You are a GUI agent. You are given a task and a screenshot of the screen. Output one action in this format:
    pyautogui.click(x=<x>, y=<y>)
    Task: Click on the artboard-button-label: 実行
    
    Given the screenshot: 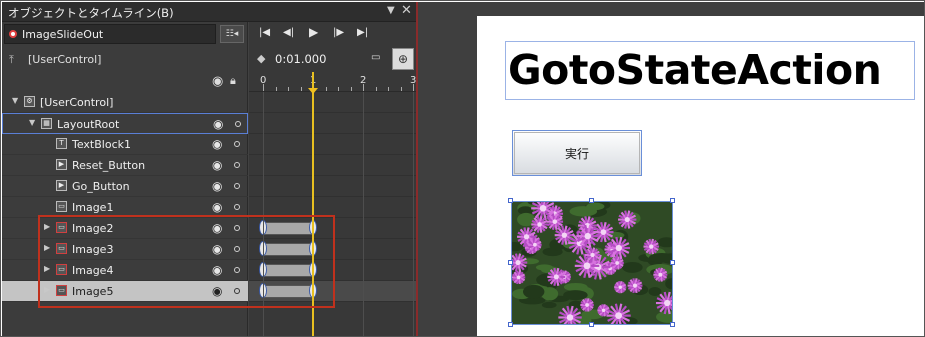 What is the action you would take?
    pyautogui.click(x=576, y=154)
    